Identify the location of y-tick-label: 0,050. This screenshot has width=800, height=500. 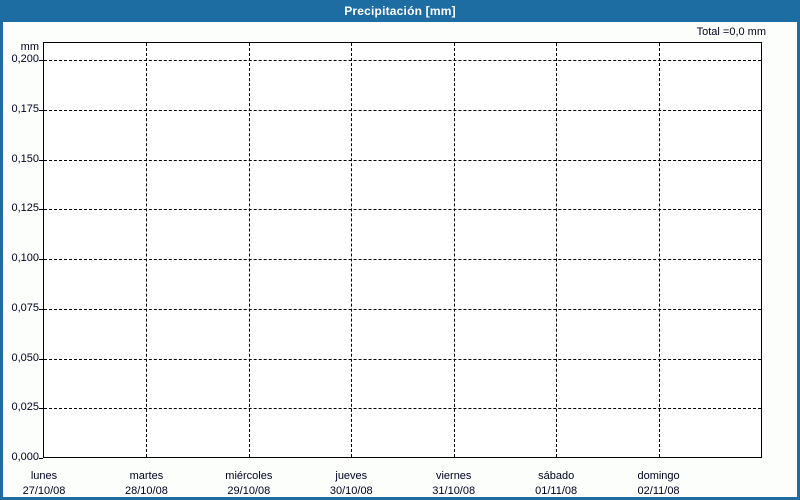
(25, 357).